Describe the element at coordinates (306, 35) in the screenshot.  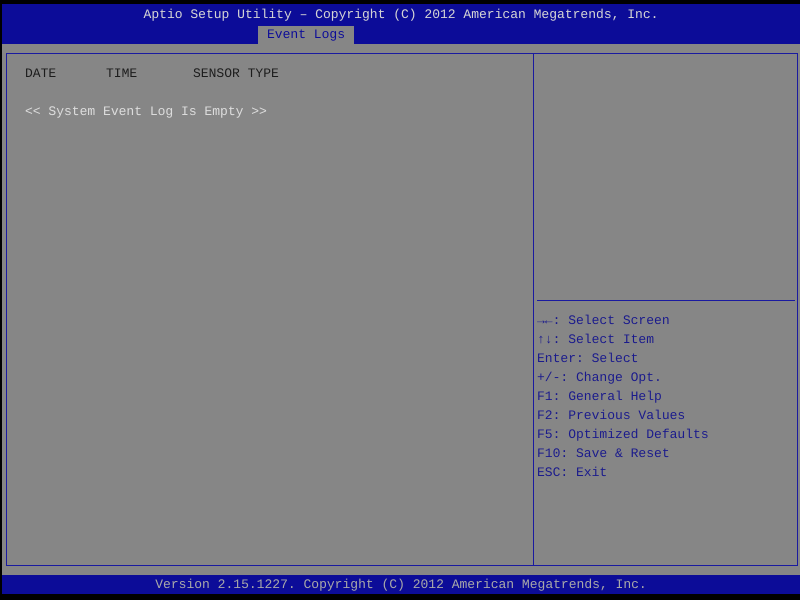
I see `tab: Event Logs` at that location.